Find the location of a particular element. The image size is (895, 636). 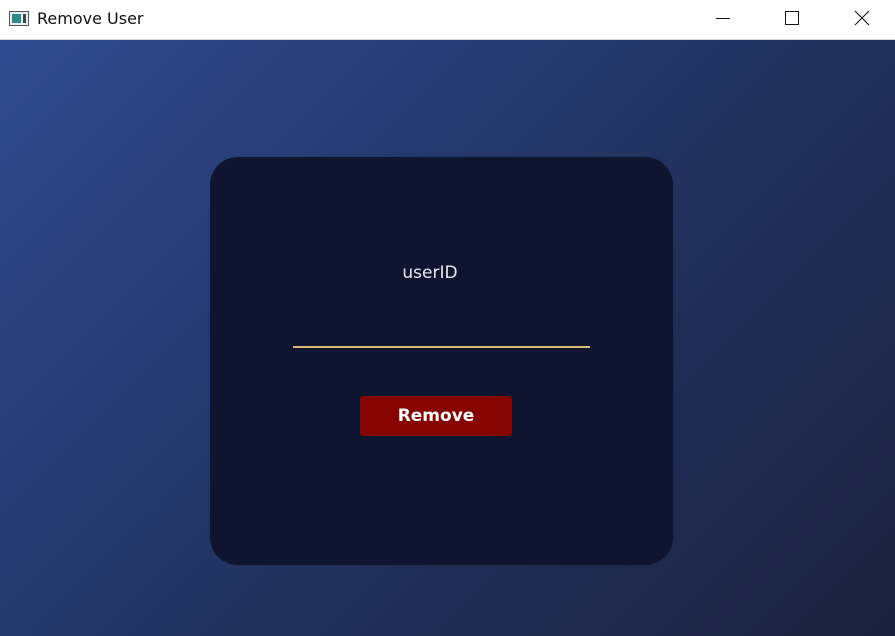

minimize-icon is located at coordinates (723, 18).